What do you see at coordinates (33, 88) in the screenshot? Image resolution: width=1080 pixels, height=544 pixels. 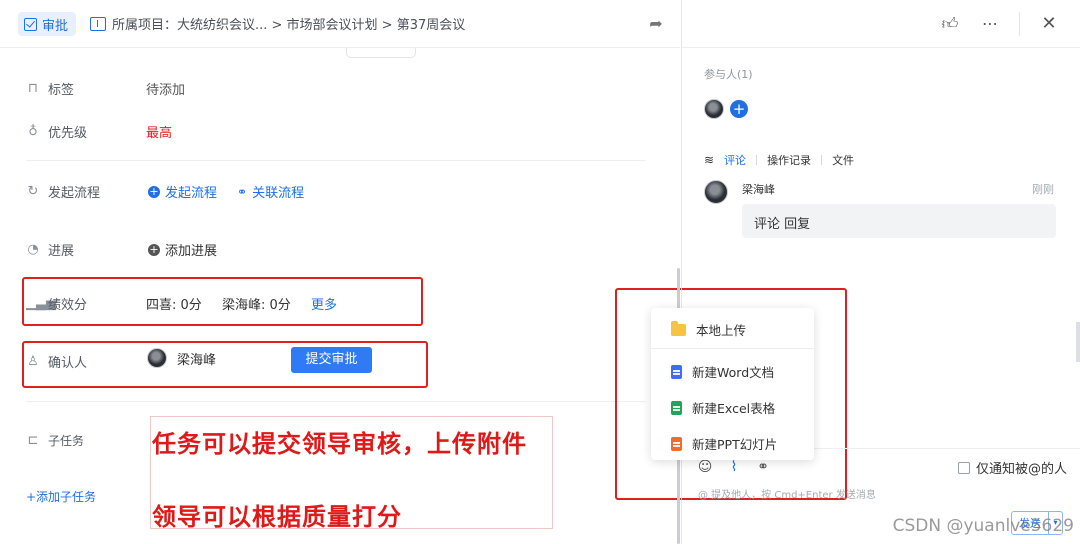 I see `bookmark-icon: ⊓` at bounding box center [33, 88].